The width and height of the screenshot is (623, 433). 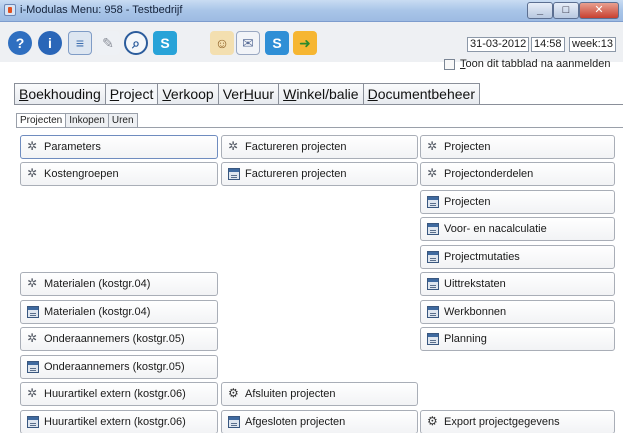 I want to click on skype-icon: S, so click(x=165, y=43).